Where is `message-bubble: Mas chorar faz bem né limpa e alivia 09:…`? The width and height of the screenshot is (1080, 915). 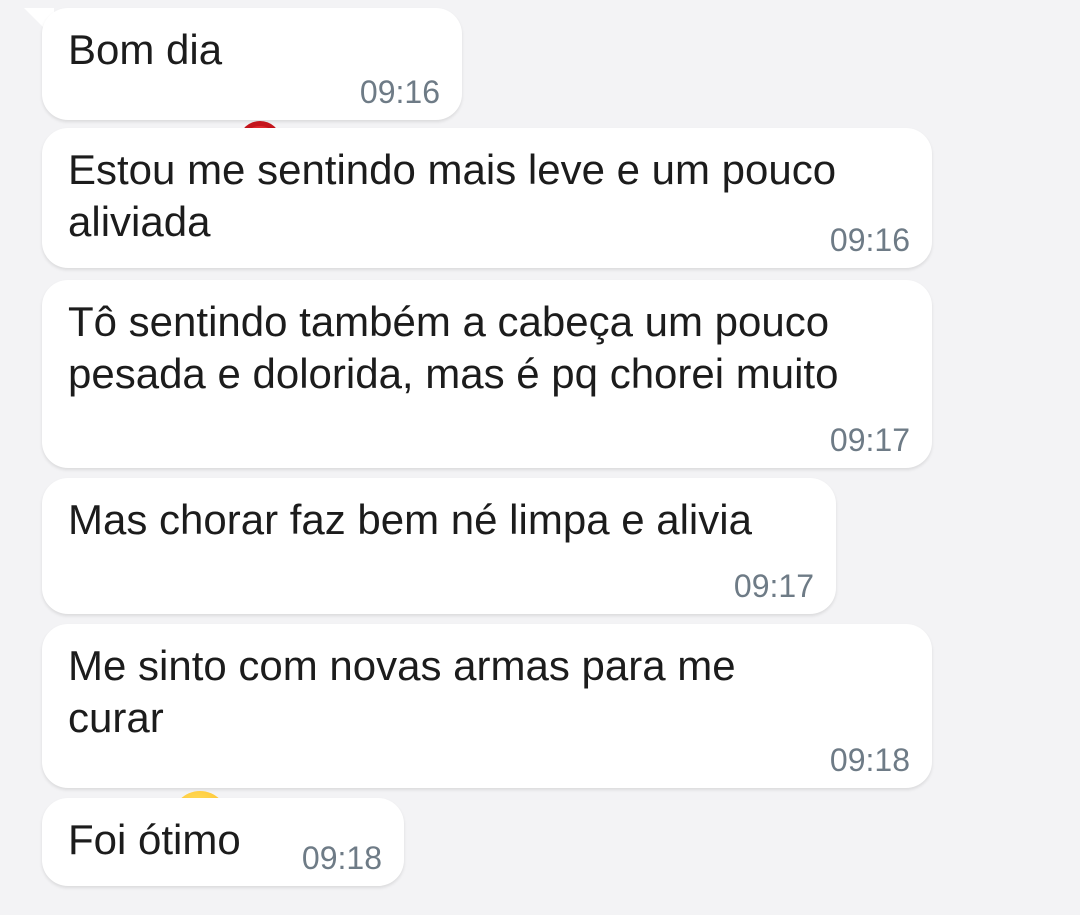 message-bubble: Mas chorar faz bem né limpa e alivia 09:… is located at coordinates (439, 546).